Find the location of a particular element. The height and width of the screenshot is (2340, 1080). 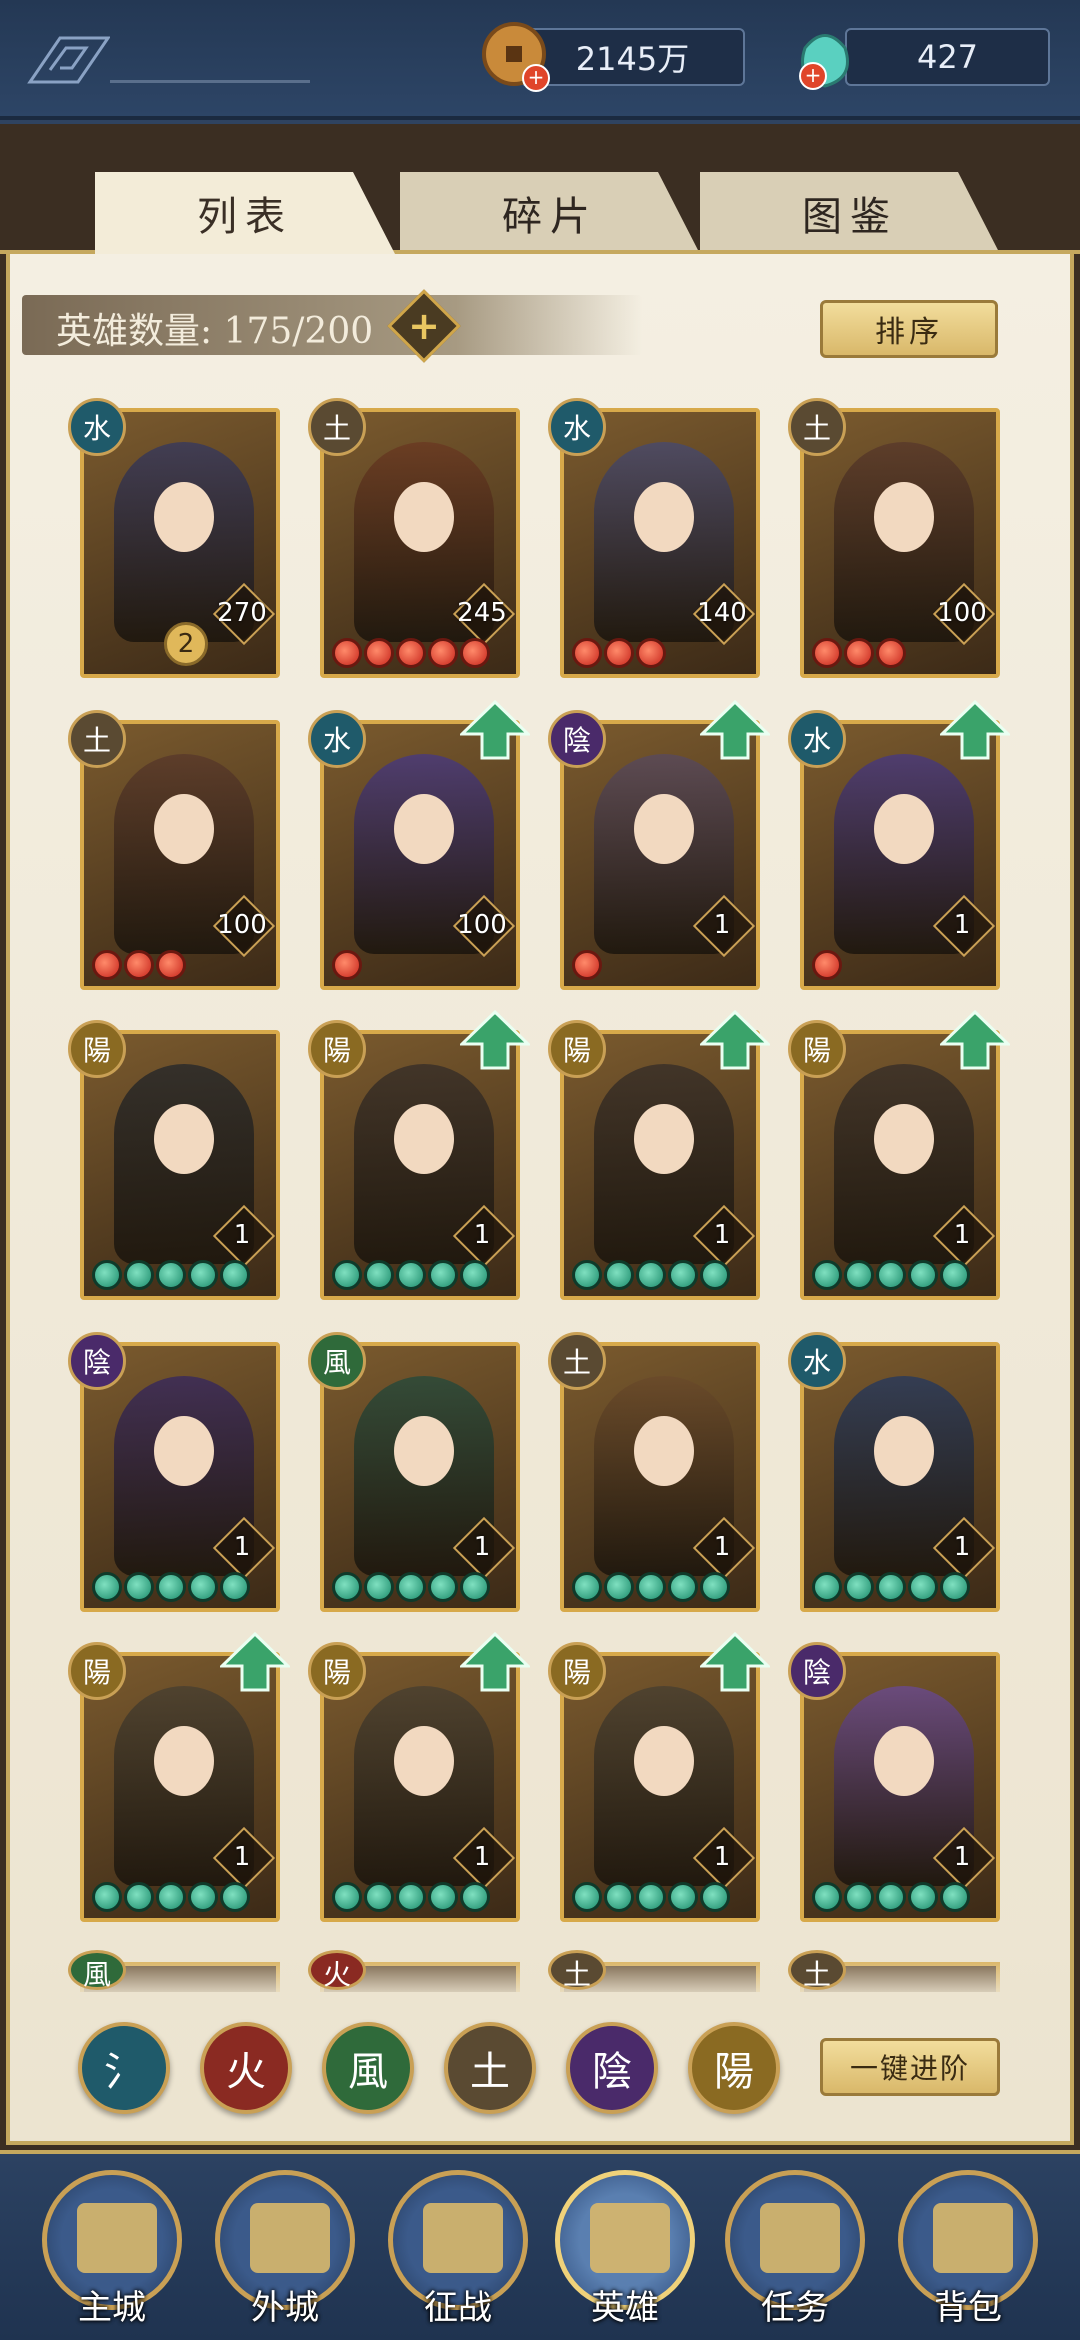

rank-badge: 2 is located at coordinates (186, 644).